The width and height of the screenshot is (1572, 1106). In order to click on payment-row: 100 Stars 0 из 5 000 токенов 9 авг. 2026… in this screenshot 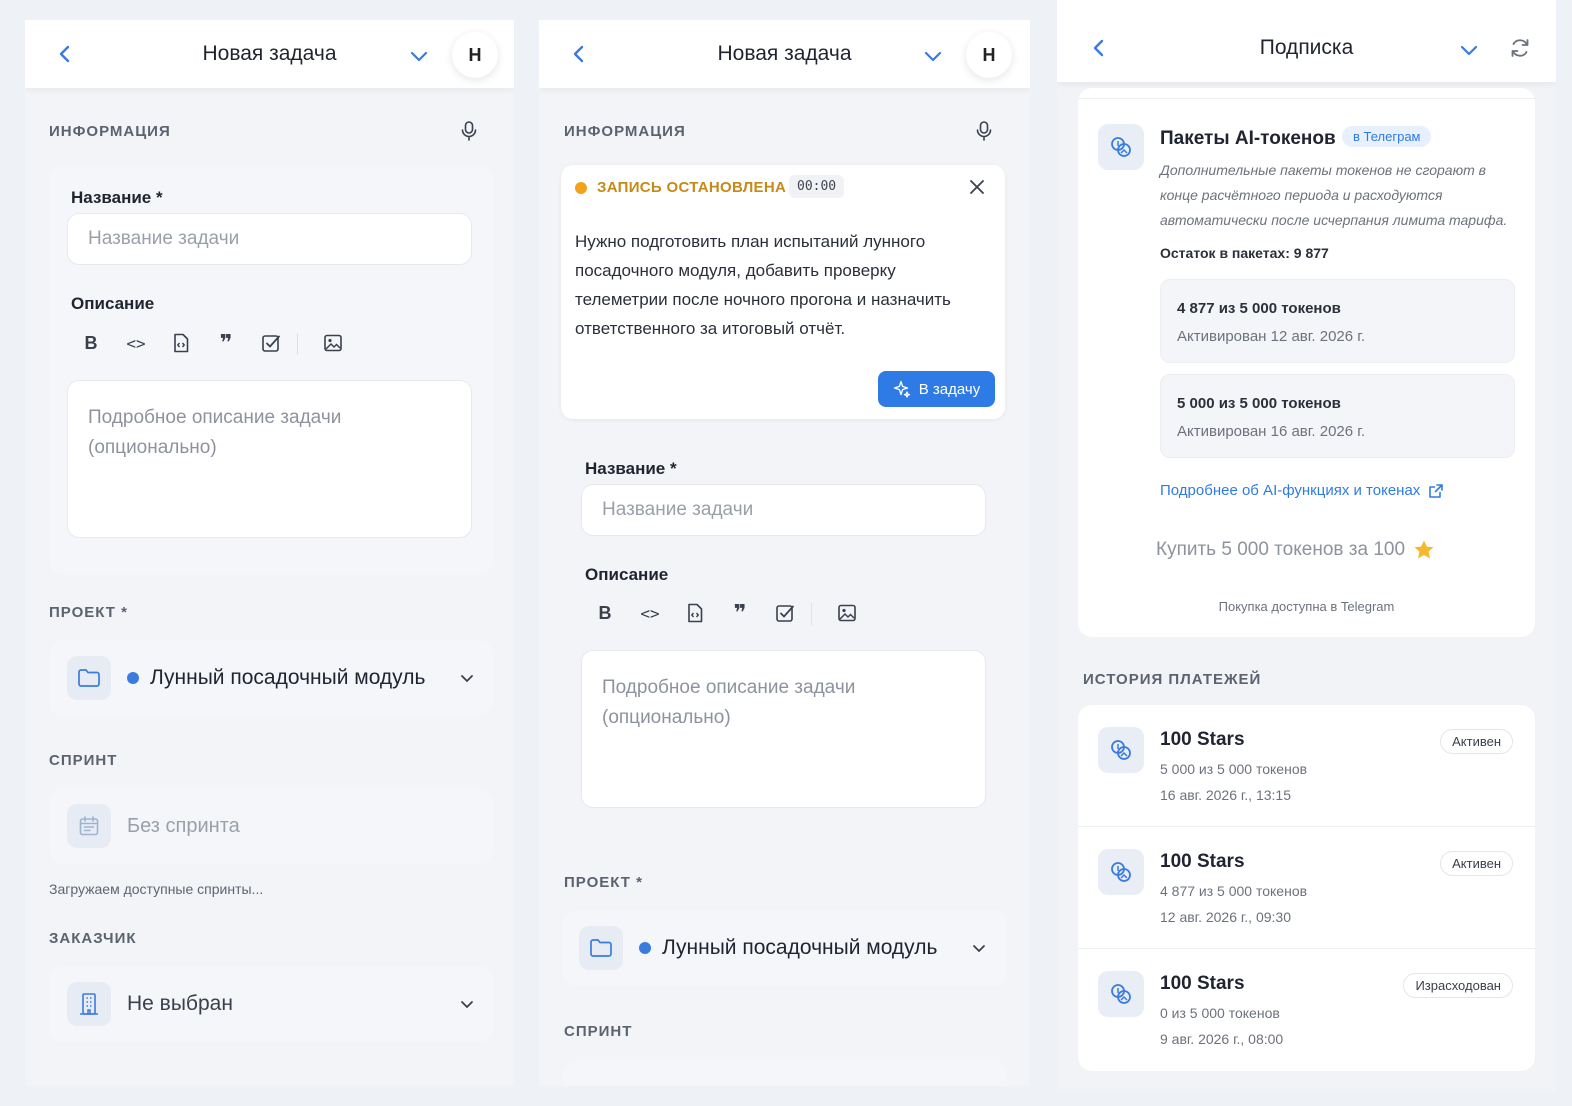, I will do `click(1306, 1010)`.